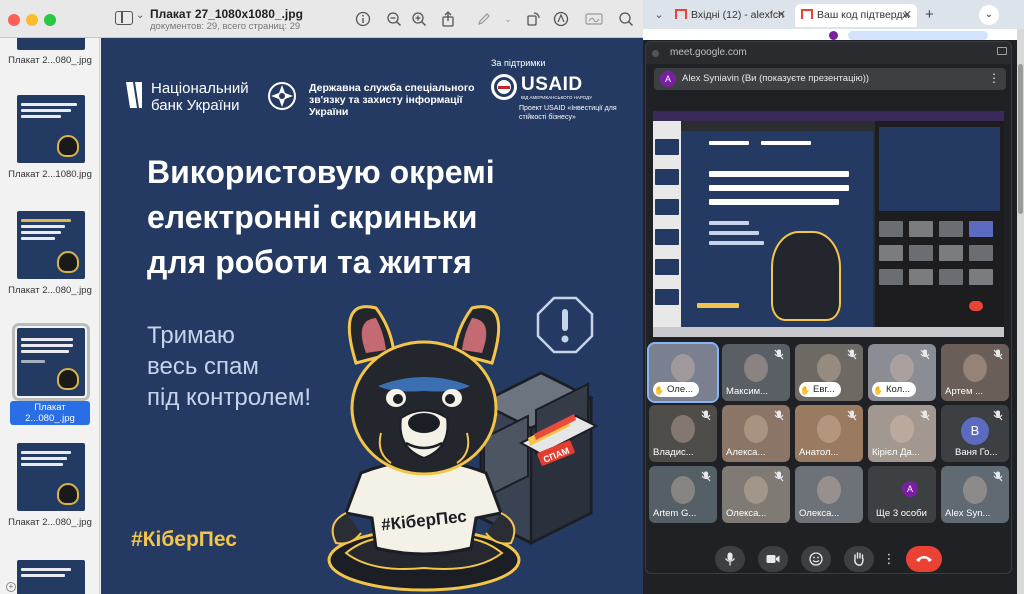 This screenshot has height=594, width=1024. What do you see at coordinates (50, 413) in the screenshot?
I see `thumbnail-label-selected: Плакат 2...080_.jpg` at bounding box center [50, 413].